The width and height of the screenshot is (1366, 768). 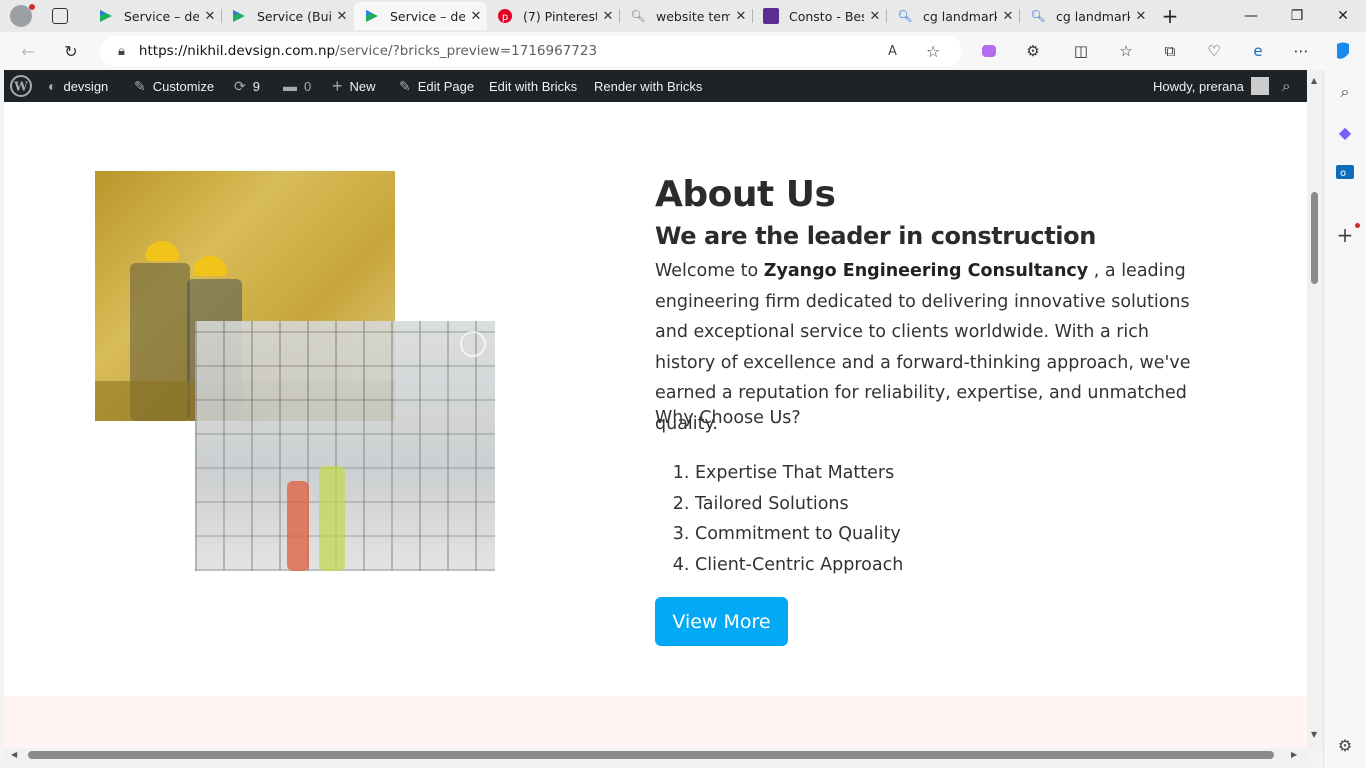 What do you see at coordinates (693, 16) in the screenshot?
I see `tab-title: website template` at bounding box center [693, 16].